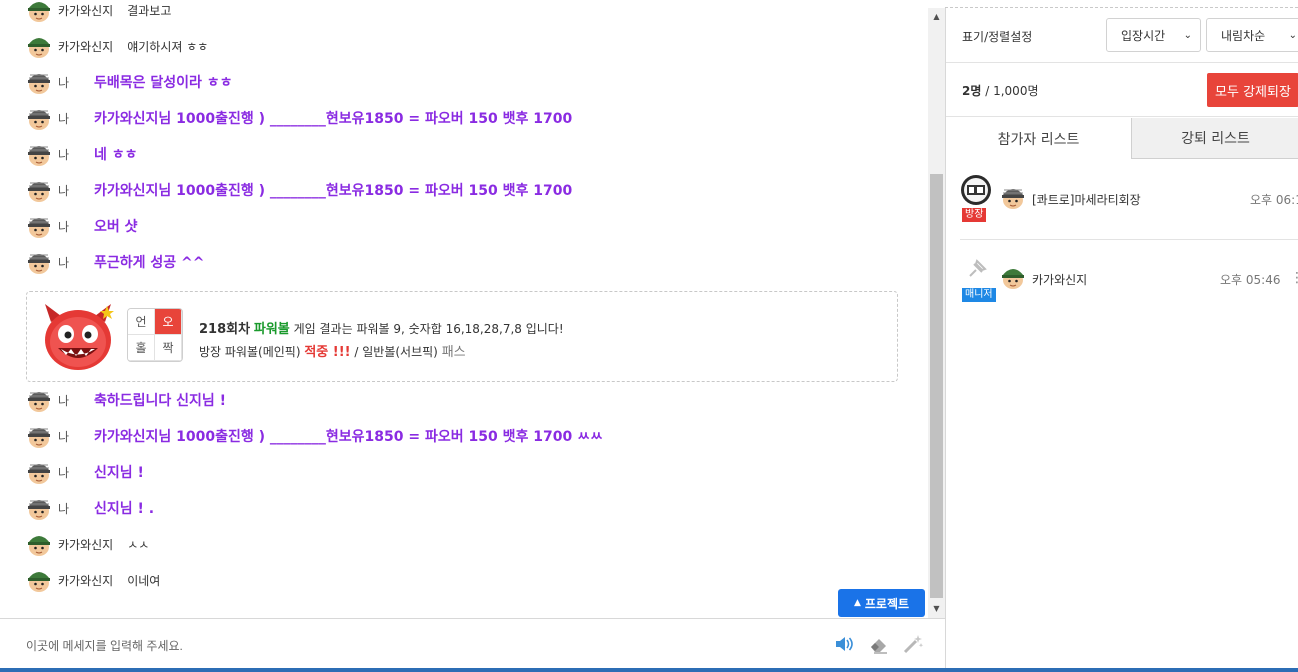  I want to click on participant-time: 오후 05:46, so click(1250, 280).